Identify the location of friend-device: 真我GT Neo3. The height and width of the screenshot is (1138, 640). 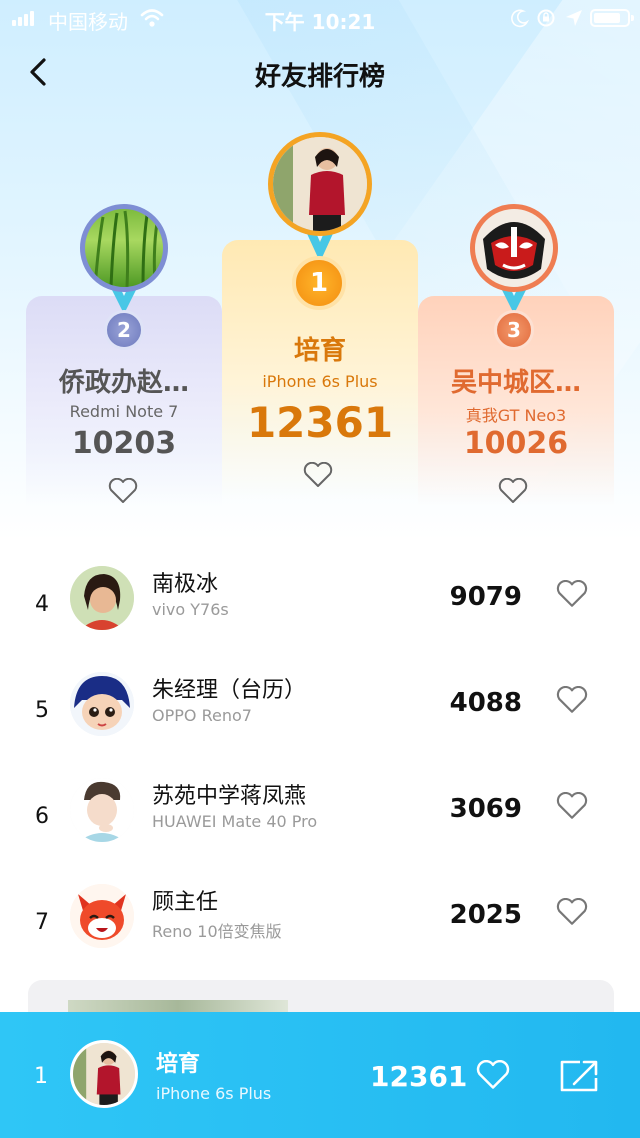
(516, 415).